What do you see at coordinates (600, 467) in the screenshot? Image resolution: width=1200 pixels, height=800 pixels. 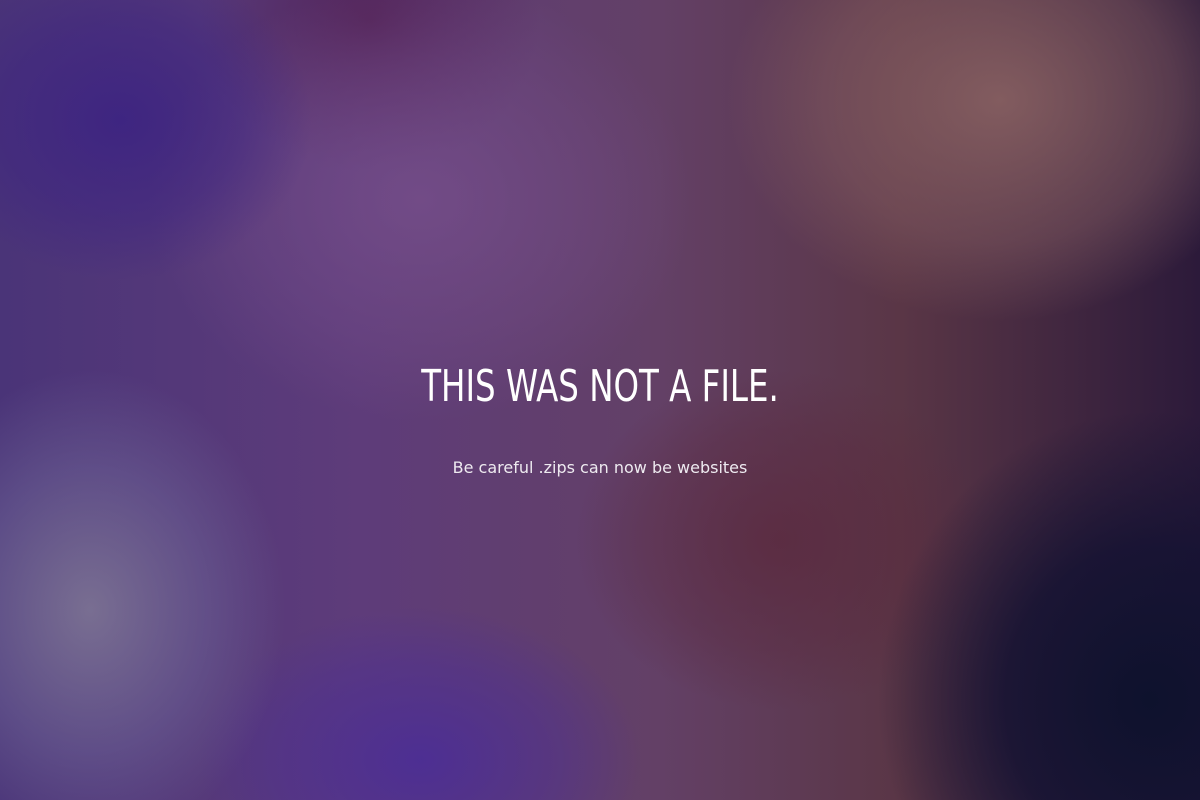 I see `page-subtitle: Be careful .zips can now be websites` at bounding box center [600, 467].